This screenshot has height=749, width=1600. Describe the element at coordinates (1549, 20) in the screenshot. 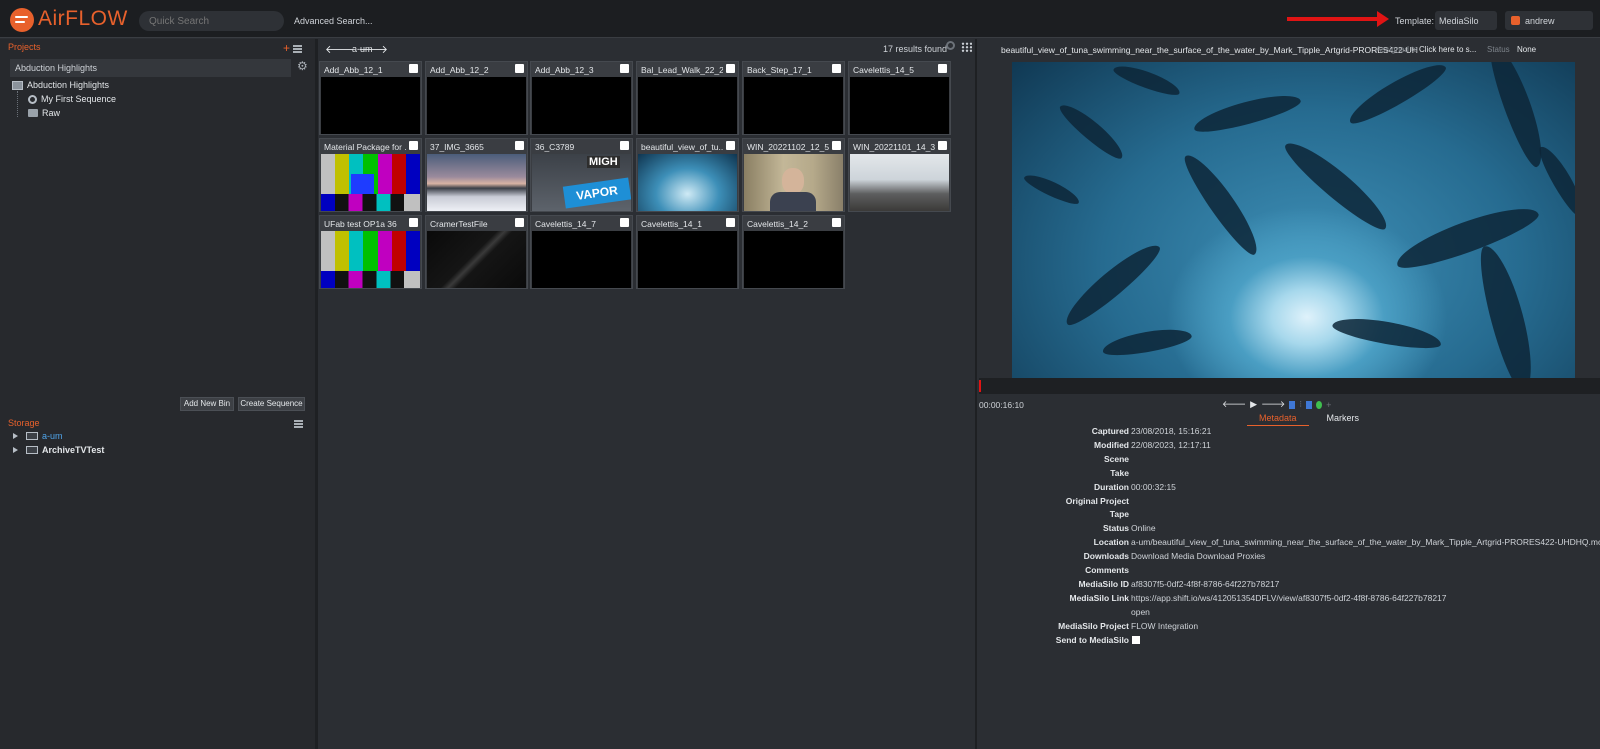

I see `user-menu: andrew` at that location.